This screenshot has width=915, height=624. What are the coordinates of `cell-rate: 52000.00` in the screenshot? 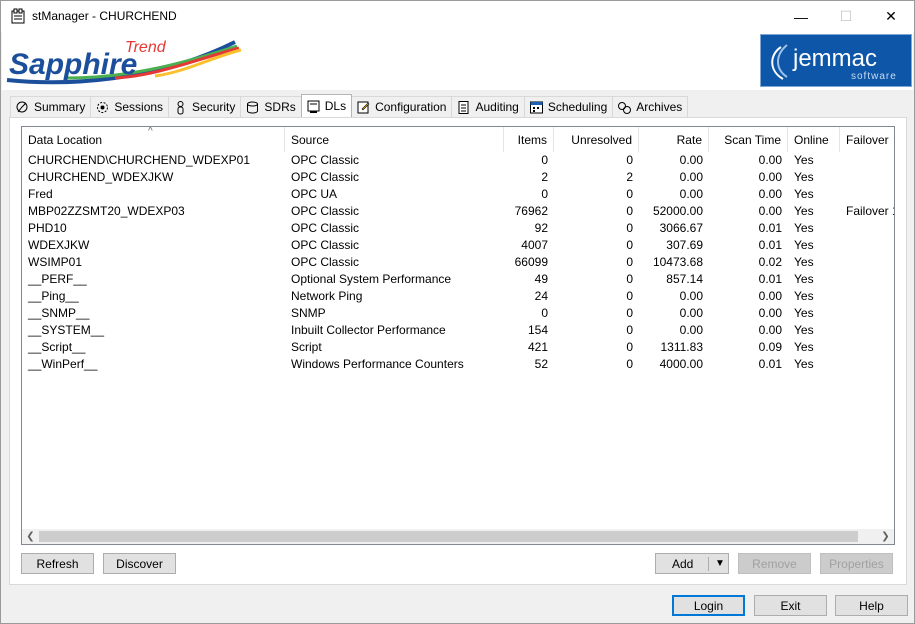 It's located at (677, 211).